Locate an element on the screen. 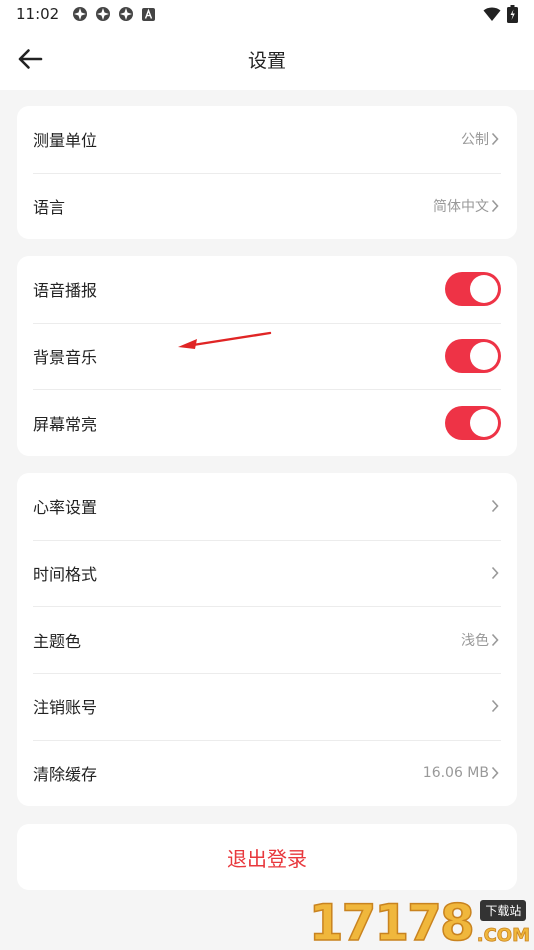 The width and height of the screenshot is (534, 950). row-value: 浅色 is located at coordinates (475, 640).